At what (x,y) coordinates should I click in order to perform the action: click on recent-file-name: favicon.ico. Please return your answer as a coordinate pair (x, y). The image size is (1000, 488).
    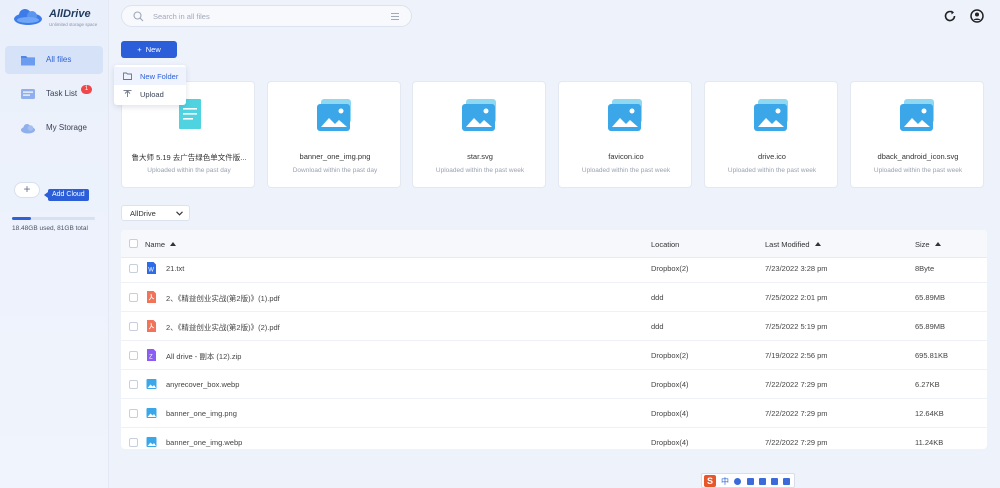
    Looking at the image, I should click on (626, 156).